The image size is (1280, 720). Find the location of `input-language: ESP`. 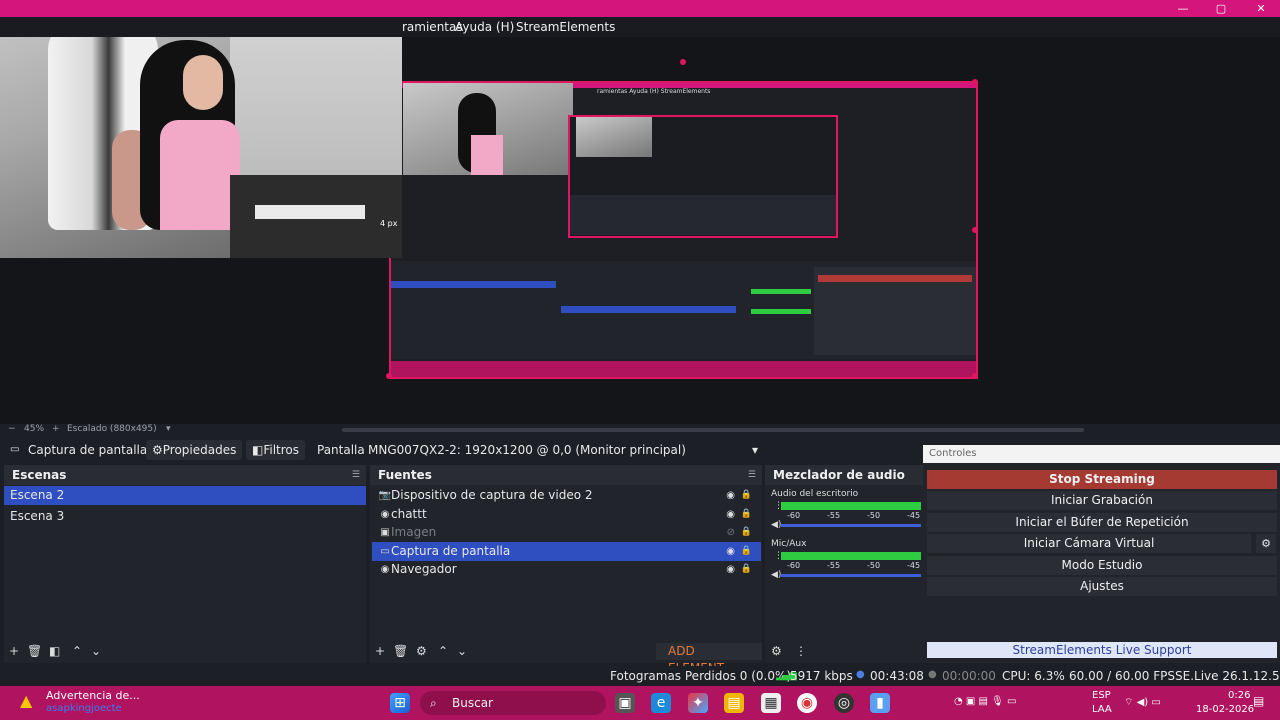

input-language: ESP is located at coordinates (1101, 695).